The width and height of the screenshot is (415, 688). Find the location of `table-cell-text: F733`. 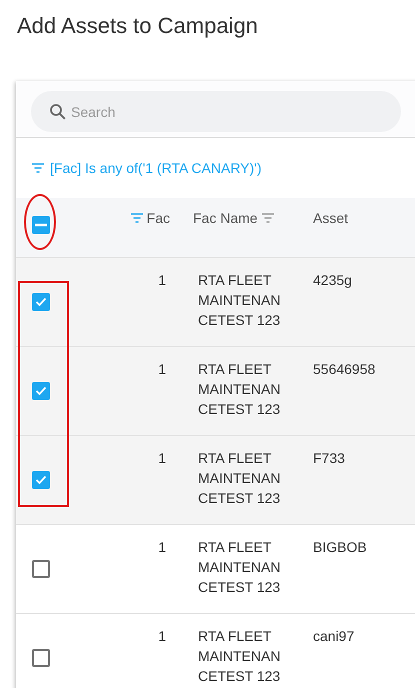

table-cell-text: F733 is located at coordinates (329, 458).